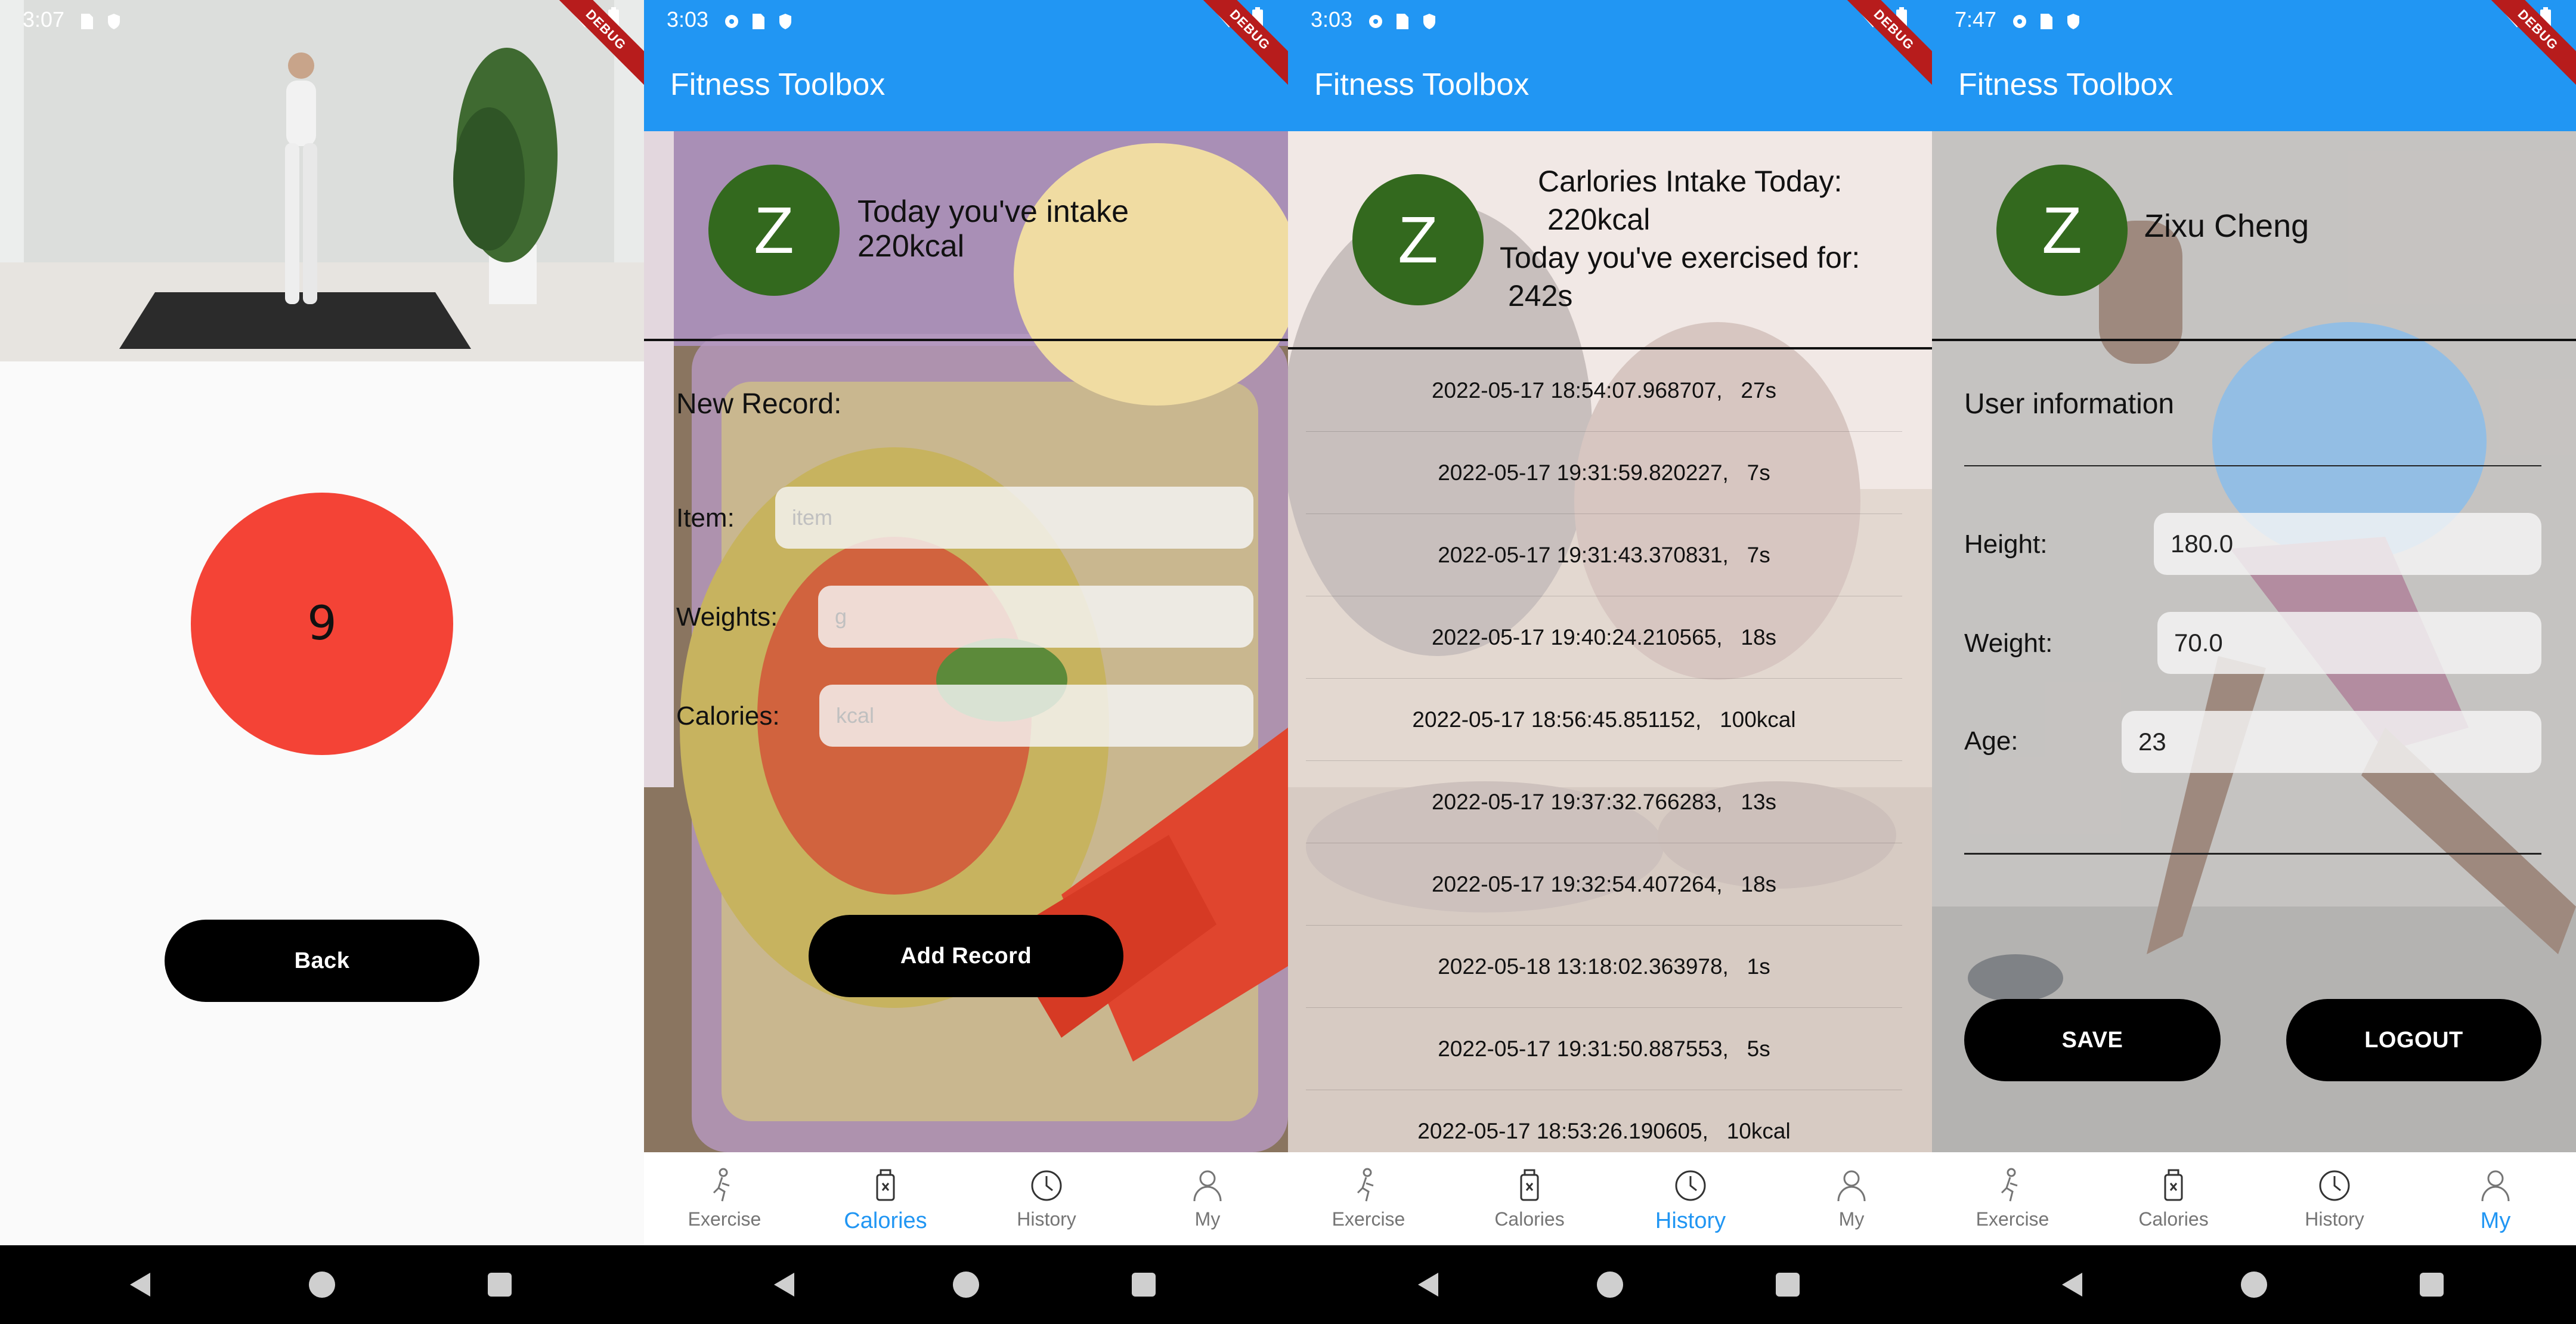 Image resolution: width=2576 pixels, height=1324 pixels. What do you see at coordinates (2226, 226) in the screenshot?
I see `user-name: Zixu Cheng` at bounding box center [2226, 226].